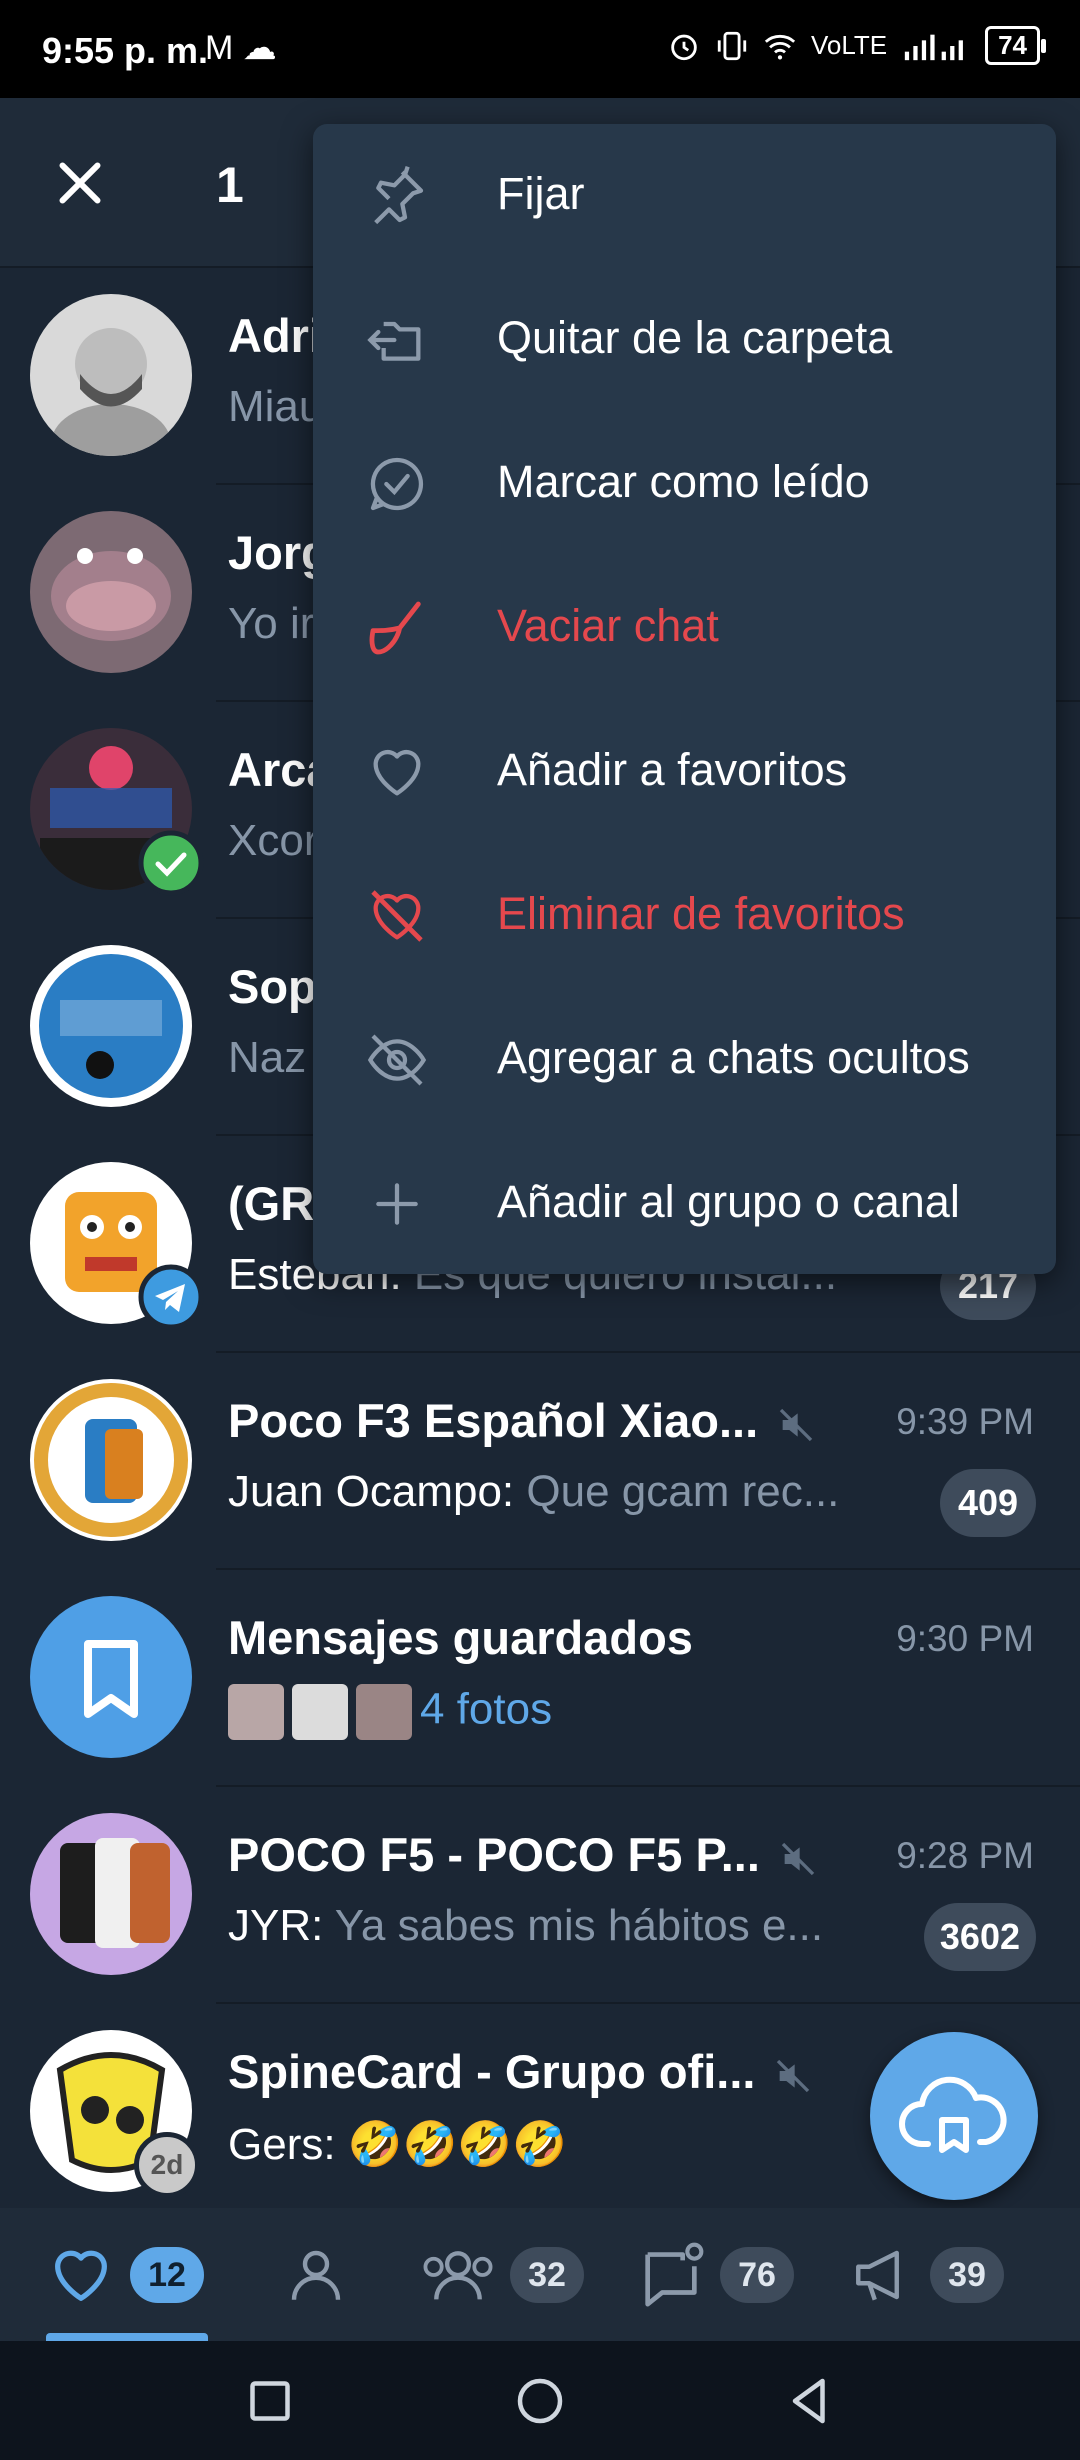  I want to click on battery-indicator: 74, so click(1015, 45).